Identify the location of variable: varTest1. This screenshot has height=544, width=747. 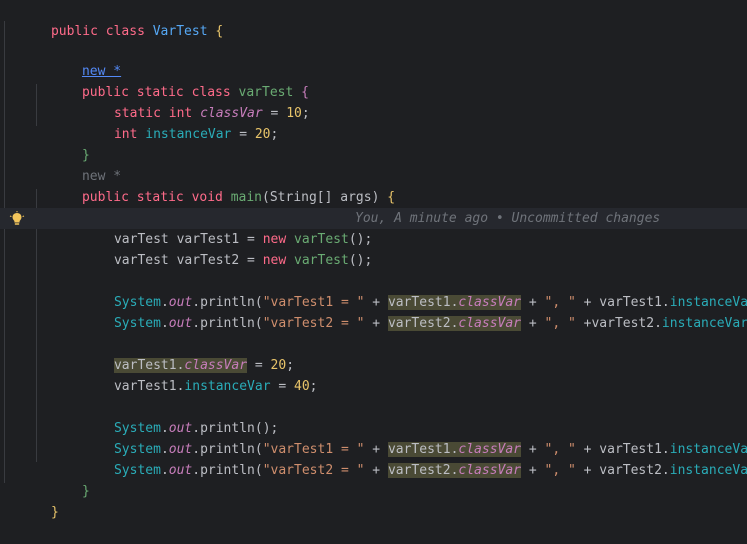
(145, 386).